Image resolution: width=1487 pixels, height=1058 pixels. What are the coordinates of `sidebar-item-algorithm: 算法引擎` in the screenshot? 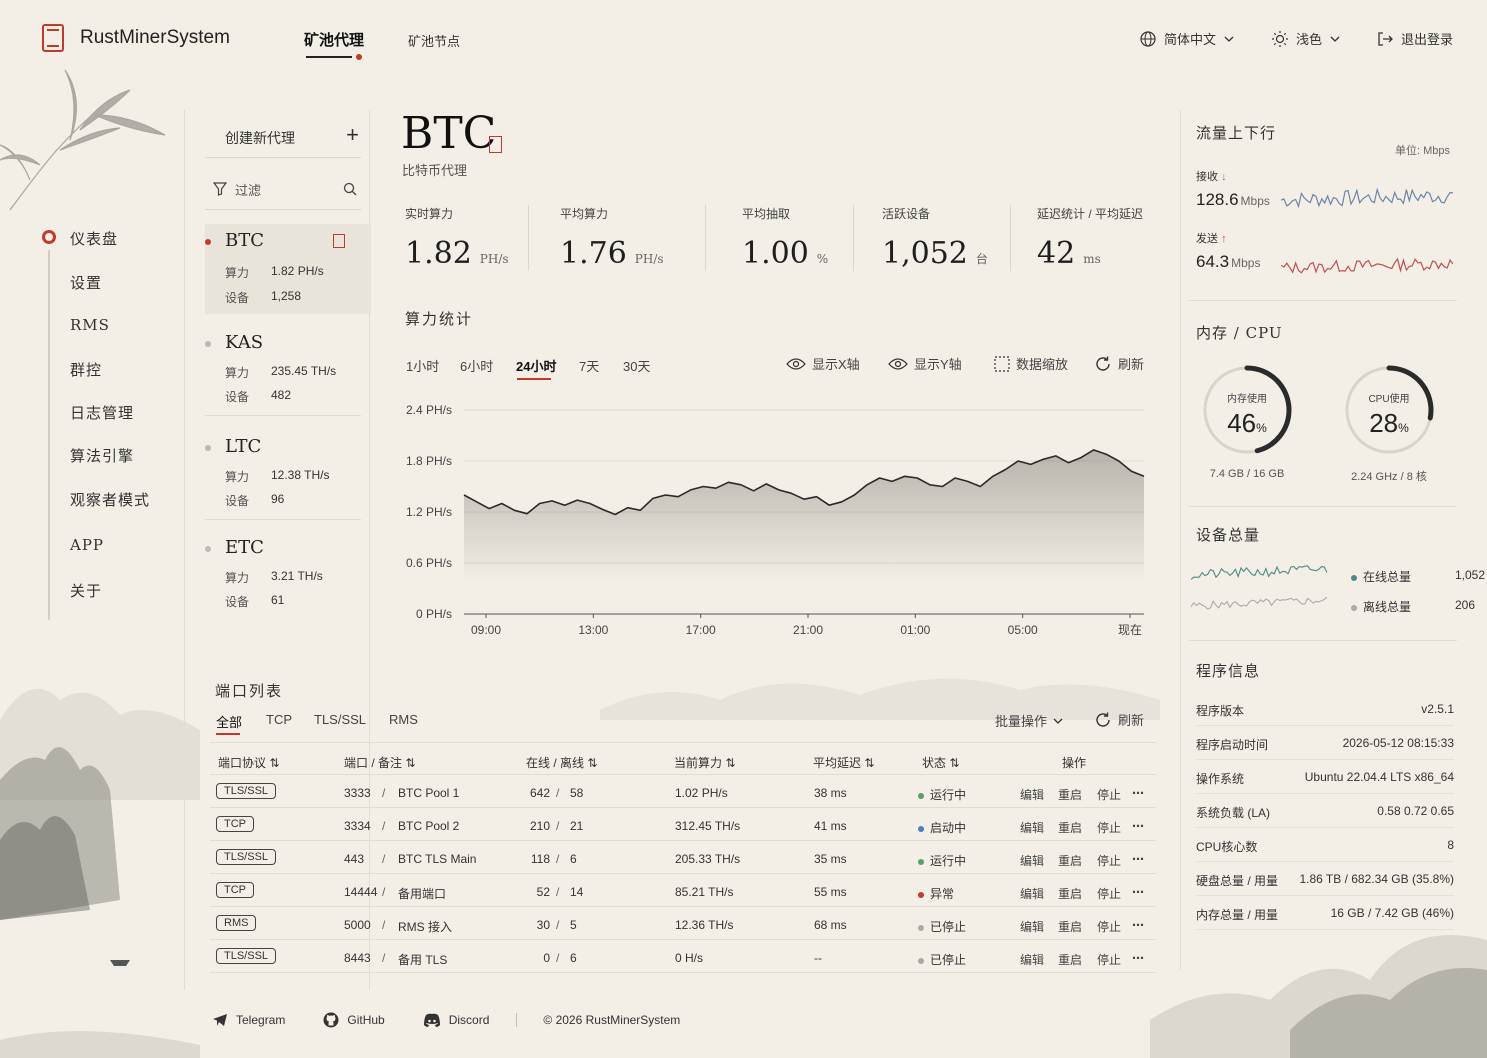 It's located at (102, 455).